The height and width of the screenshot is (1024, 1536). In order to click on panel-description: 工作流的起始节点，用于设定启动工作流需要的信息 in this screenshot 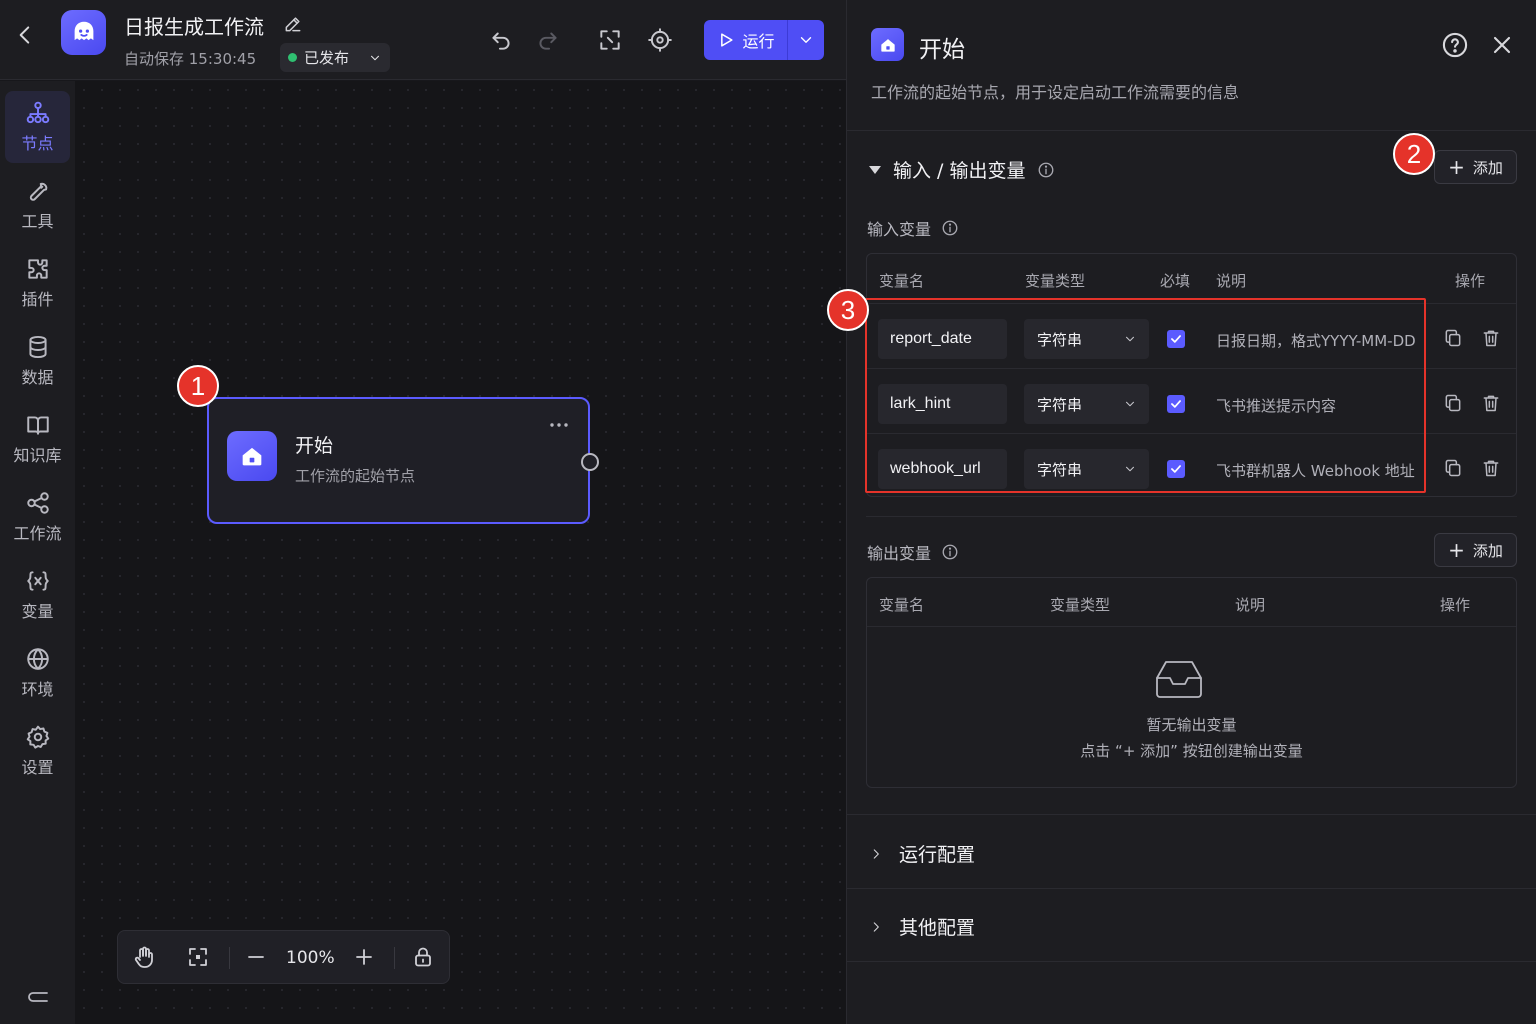, I will do `click(1055, 92)`.